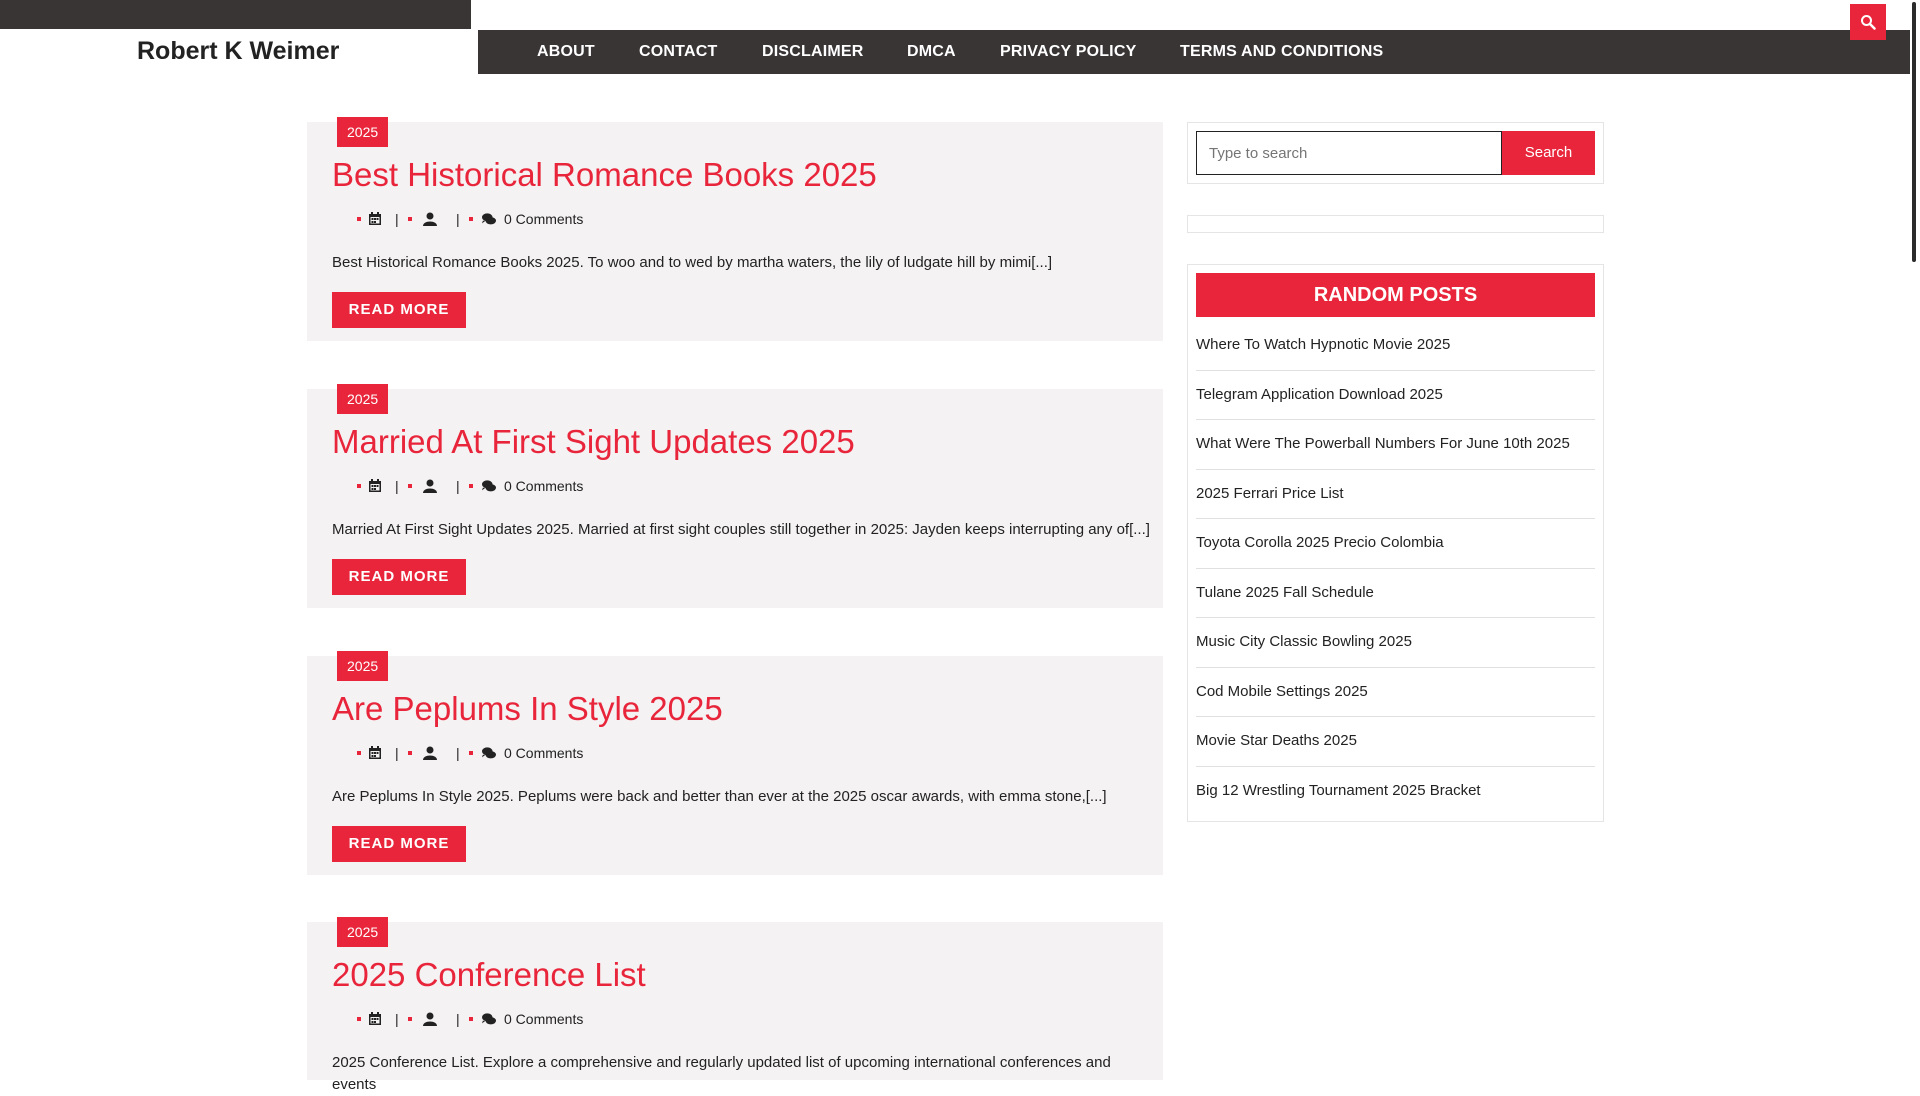 This screenshot has height=1096, width=1920. What do you see at coordinates (931, 52) in the screenshot?
I see `nav-item-dmca: DMCA` at bounding box center [931, 52].